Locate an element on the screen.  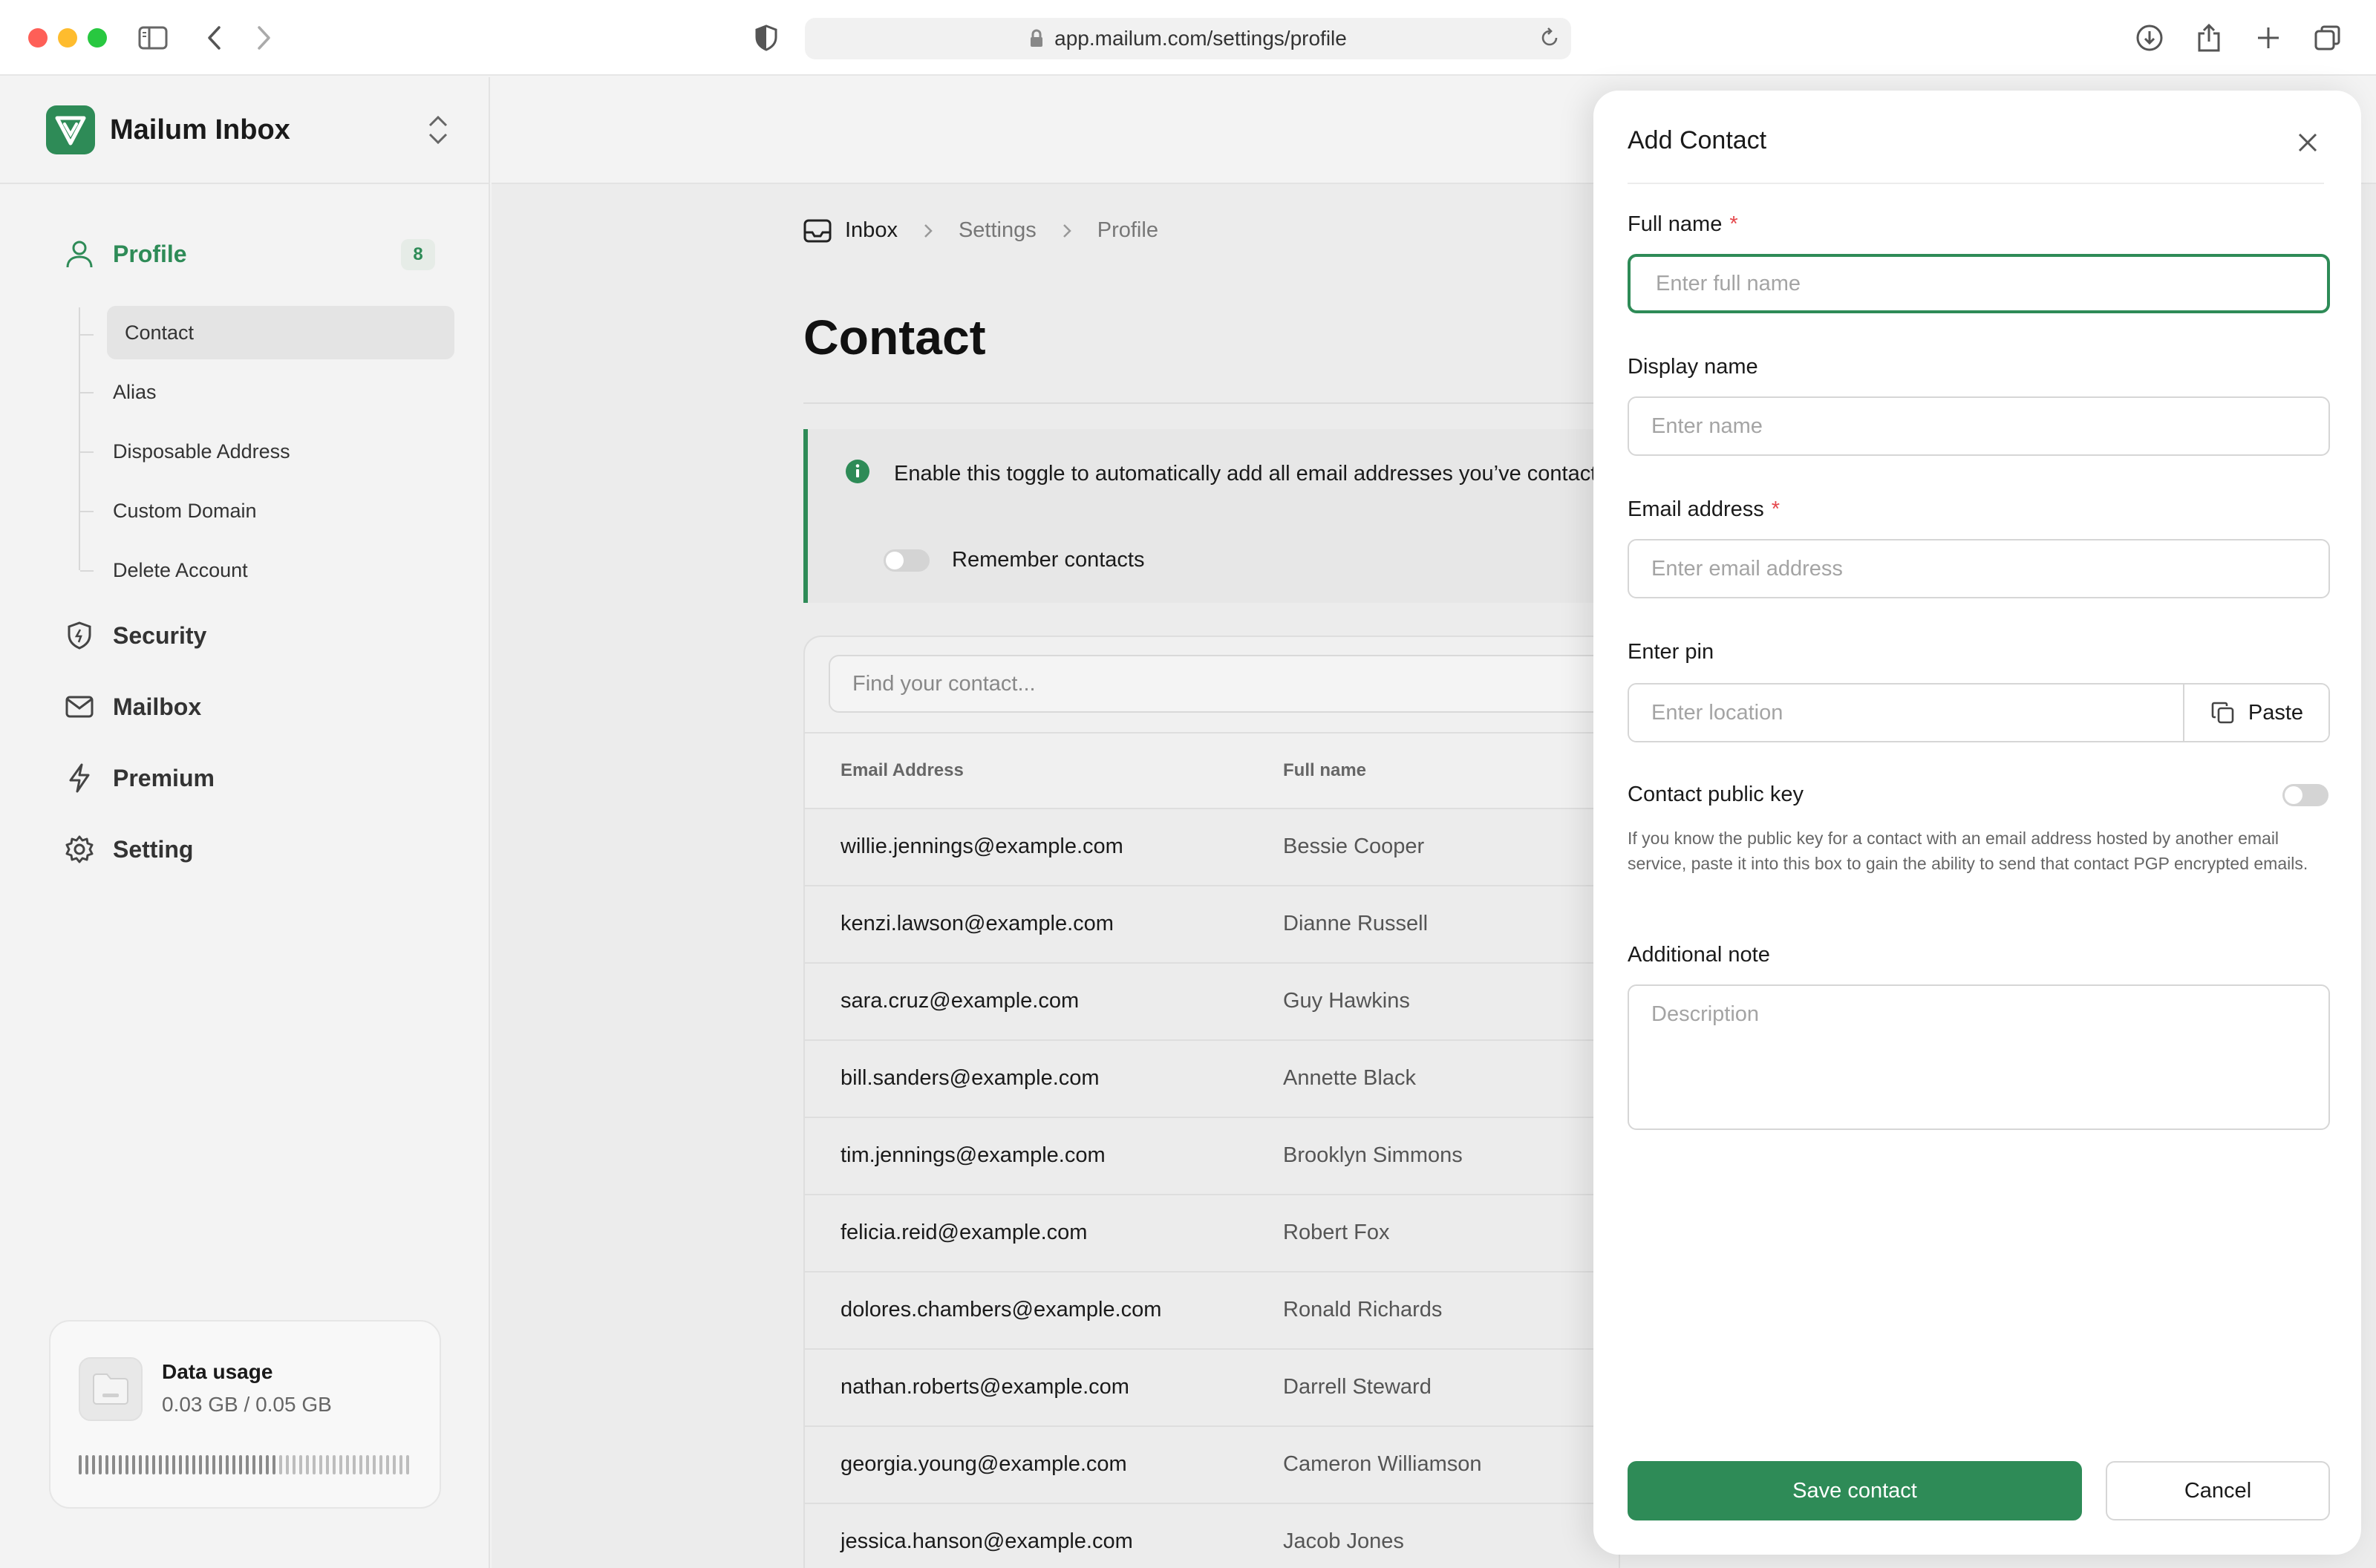
tabs-icon is located at coordinates (2328, 38).